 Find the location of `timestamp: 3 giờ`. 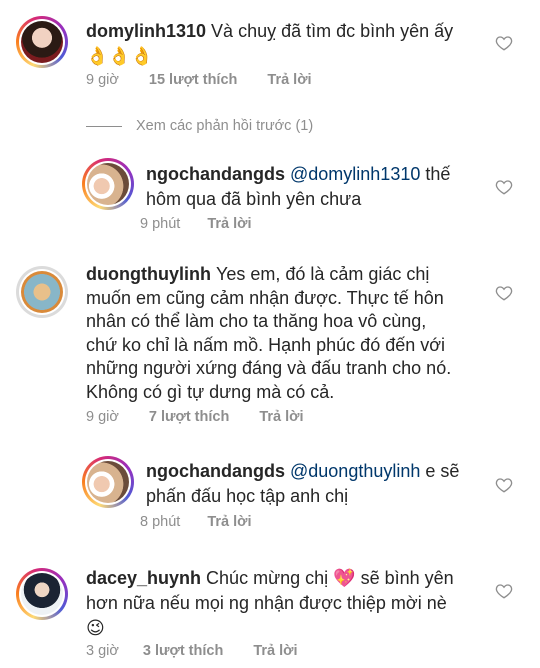

timestamp: 3 giờ is located at coordinates (102, 651).